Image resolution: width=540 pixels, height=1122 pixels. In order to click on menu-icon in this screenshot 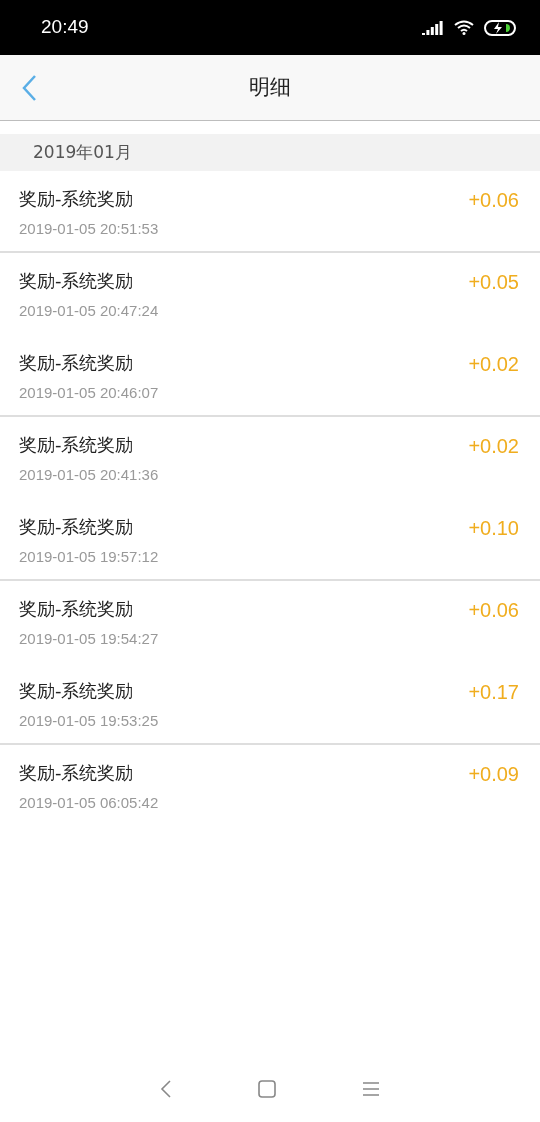, I will do `click(371, 1089)`.